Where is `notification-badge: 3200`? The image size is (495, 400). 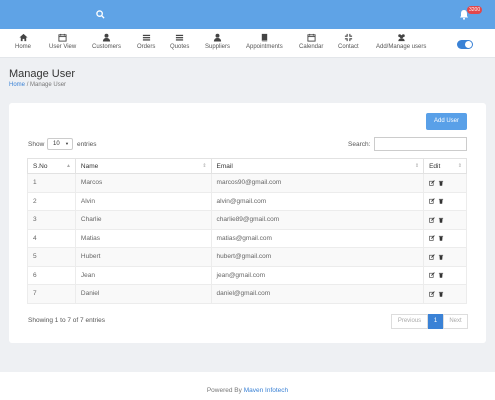 notification-badge: 3200 is located at coordinates (475, 10).